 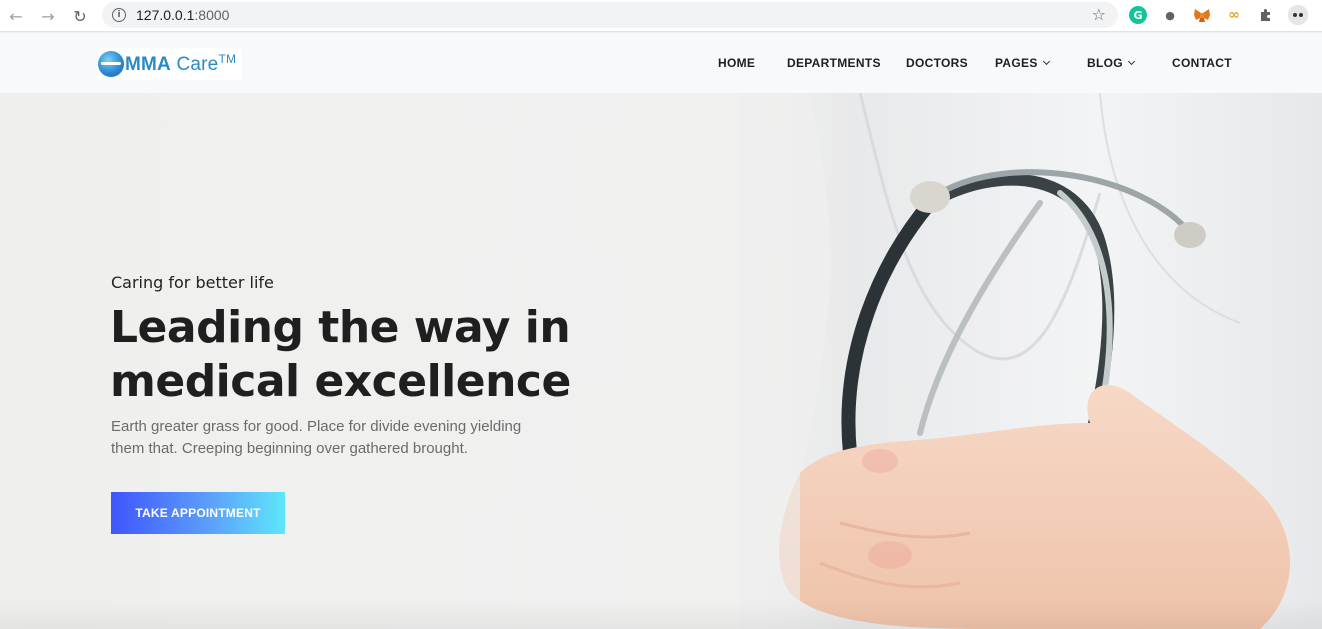 What do you see at coordinates (16, 16) in the screenshot?
I see `back-arrow-icon: ←` at bounding box center [16, 16].